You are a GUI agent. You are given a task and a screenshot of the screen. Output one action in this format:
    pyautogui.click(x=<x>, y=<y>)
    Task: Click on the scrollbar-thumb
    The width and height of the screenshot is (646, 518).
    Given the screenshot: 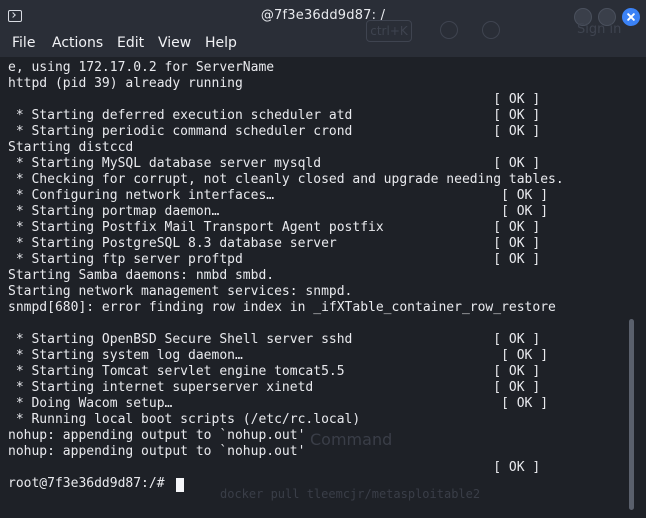 What is the action you would take?
    pyautogui.click(x=631, y=414)
    